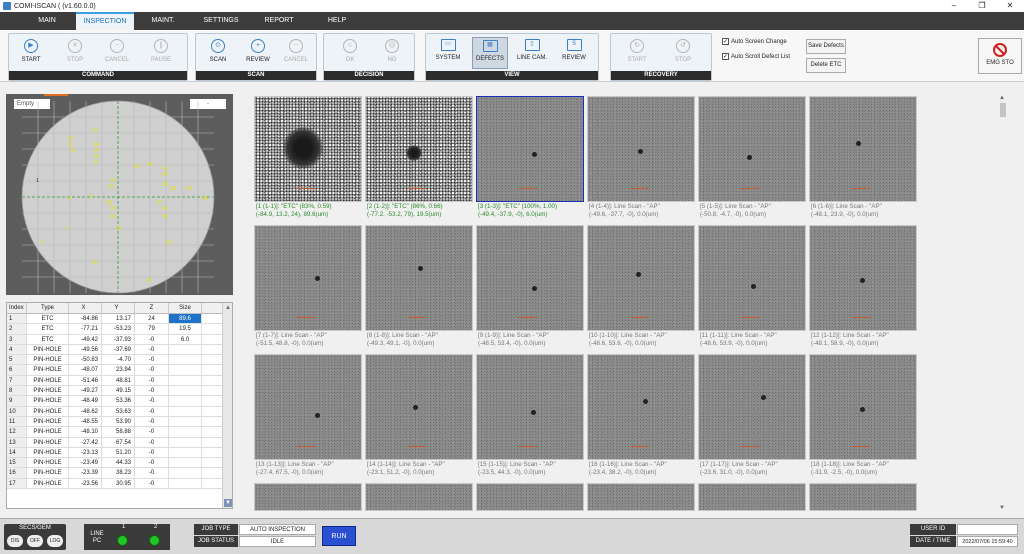  I want to click on auto-scroll-checkbox: ✓ Auto Scroll Defect List, so click(756, 56).